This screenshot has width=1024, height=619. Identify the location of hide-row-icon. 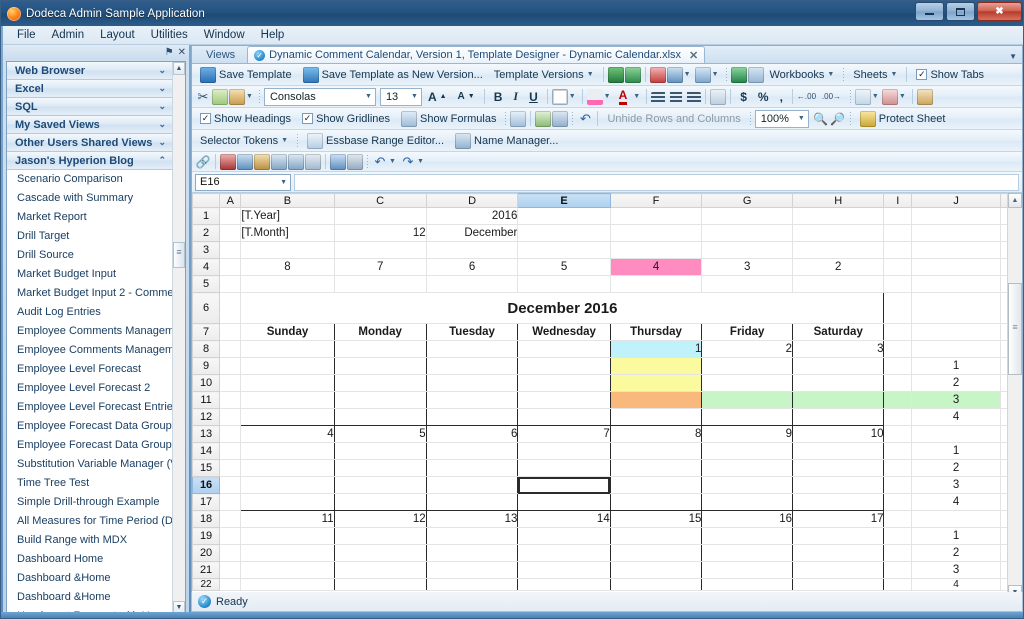
(560, 118).